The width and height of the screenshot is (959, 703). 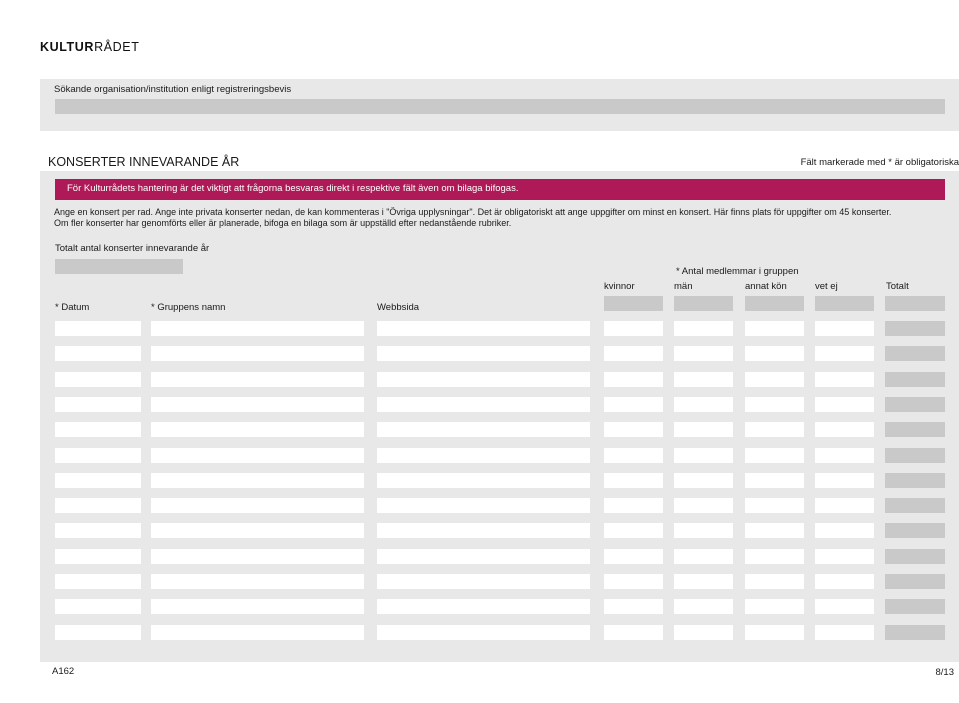 I want to click on total-concerts-label: Totalt antal konserter innevarande år, so click(x=132, y=248).